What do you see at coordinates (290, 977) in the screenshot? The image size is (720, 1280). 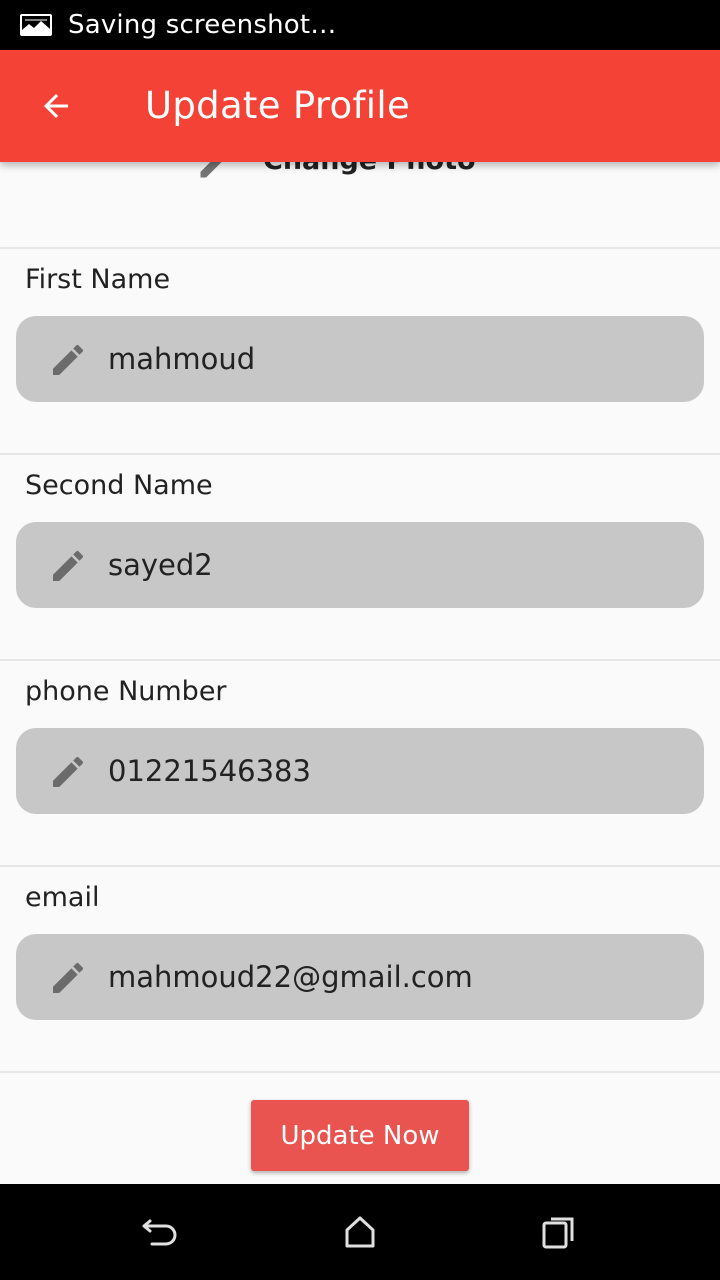 I see `email-value: mahmoud22@gmail.com` at bounding box center [290, 977].